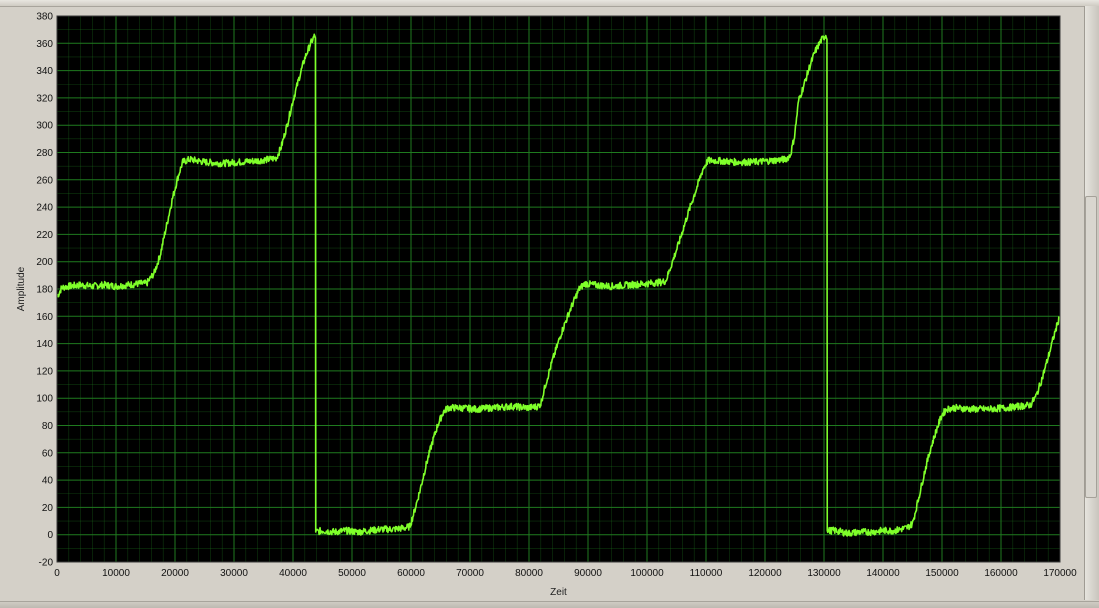 Image resolution: width=1099 pixels, height=608 pixels. I want to click on window-bottom-bar, so click(549, 604).